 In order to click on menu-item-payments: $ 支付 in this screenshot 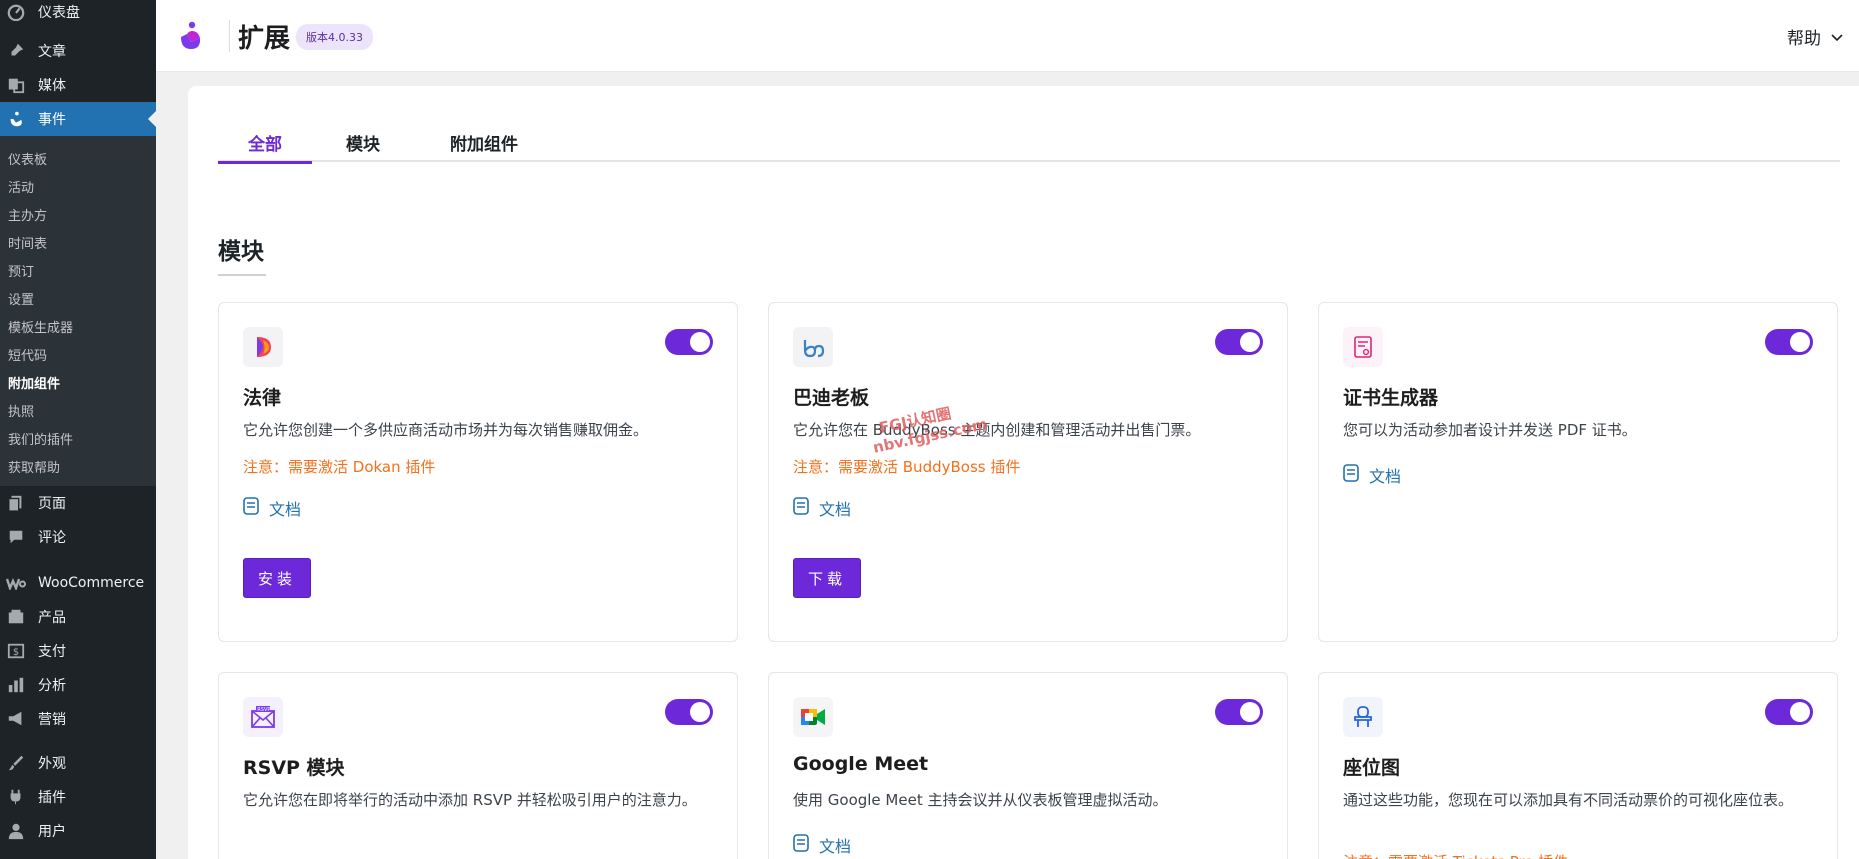, I will do `click(78, 651)`.